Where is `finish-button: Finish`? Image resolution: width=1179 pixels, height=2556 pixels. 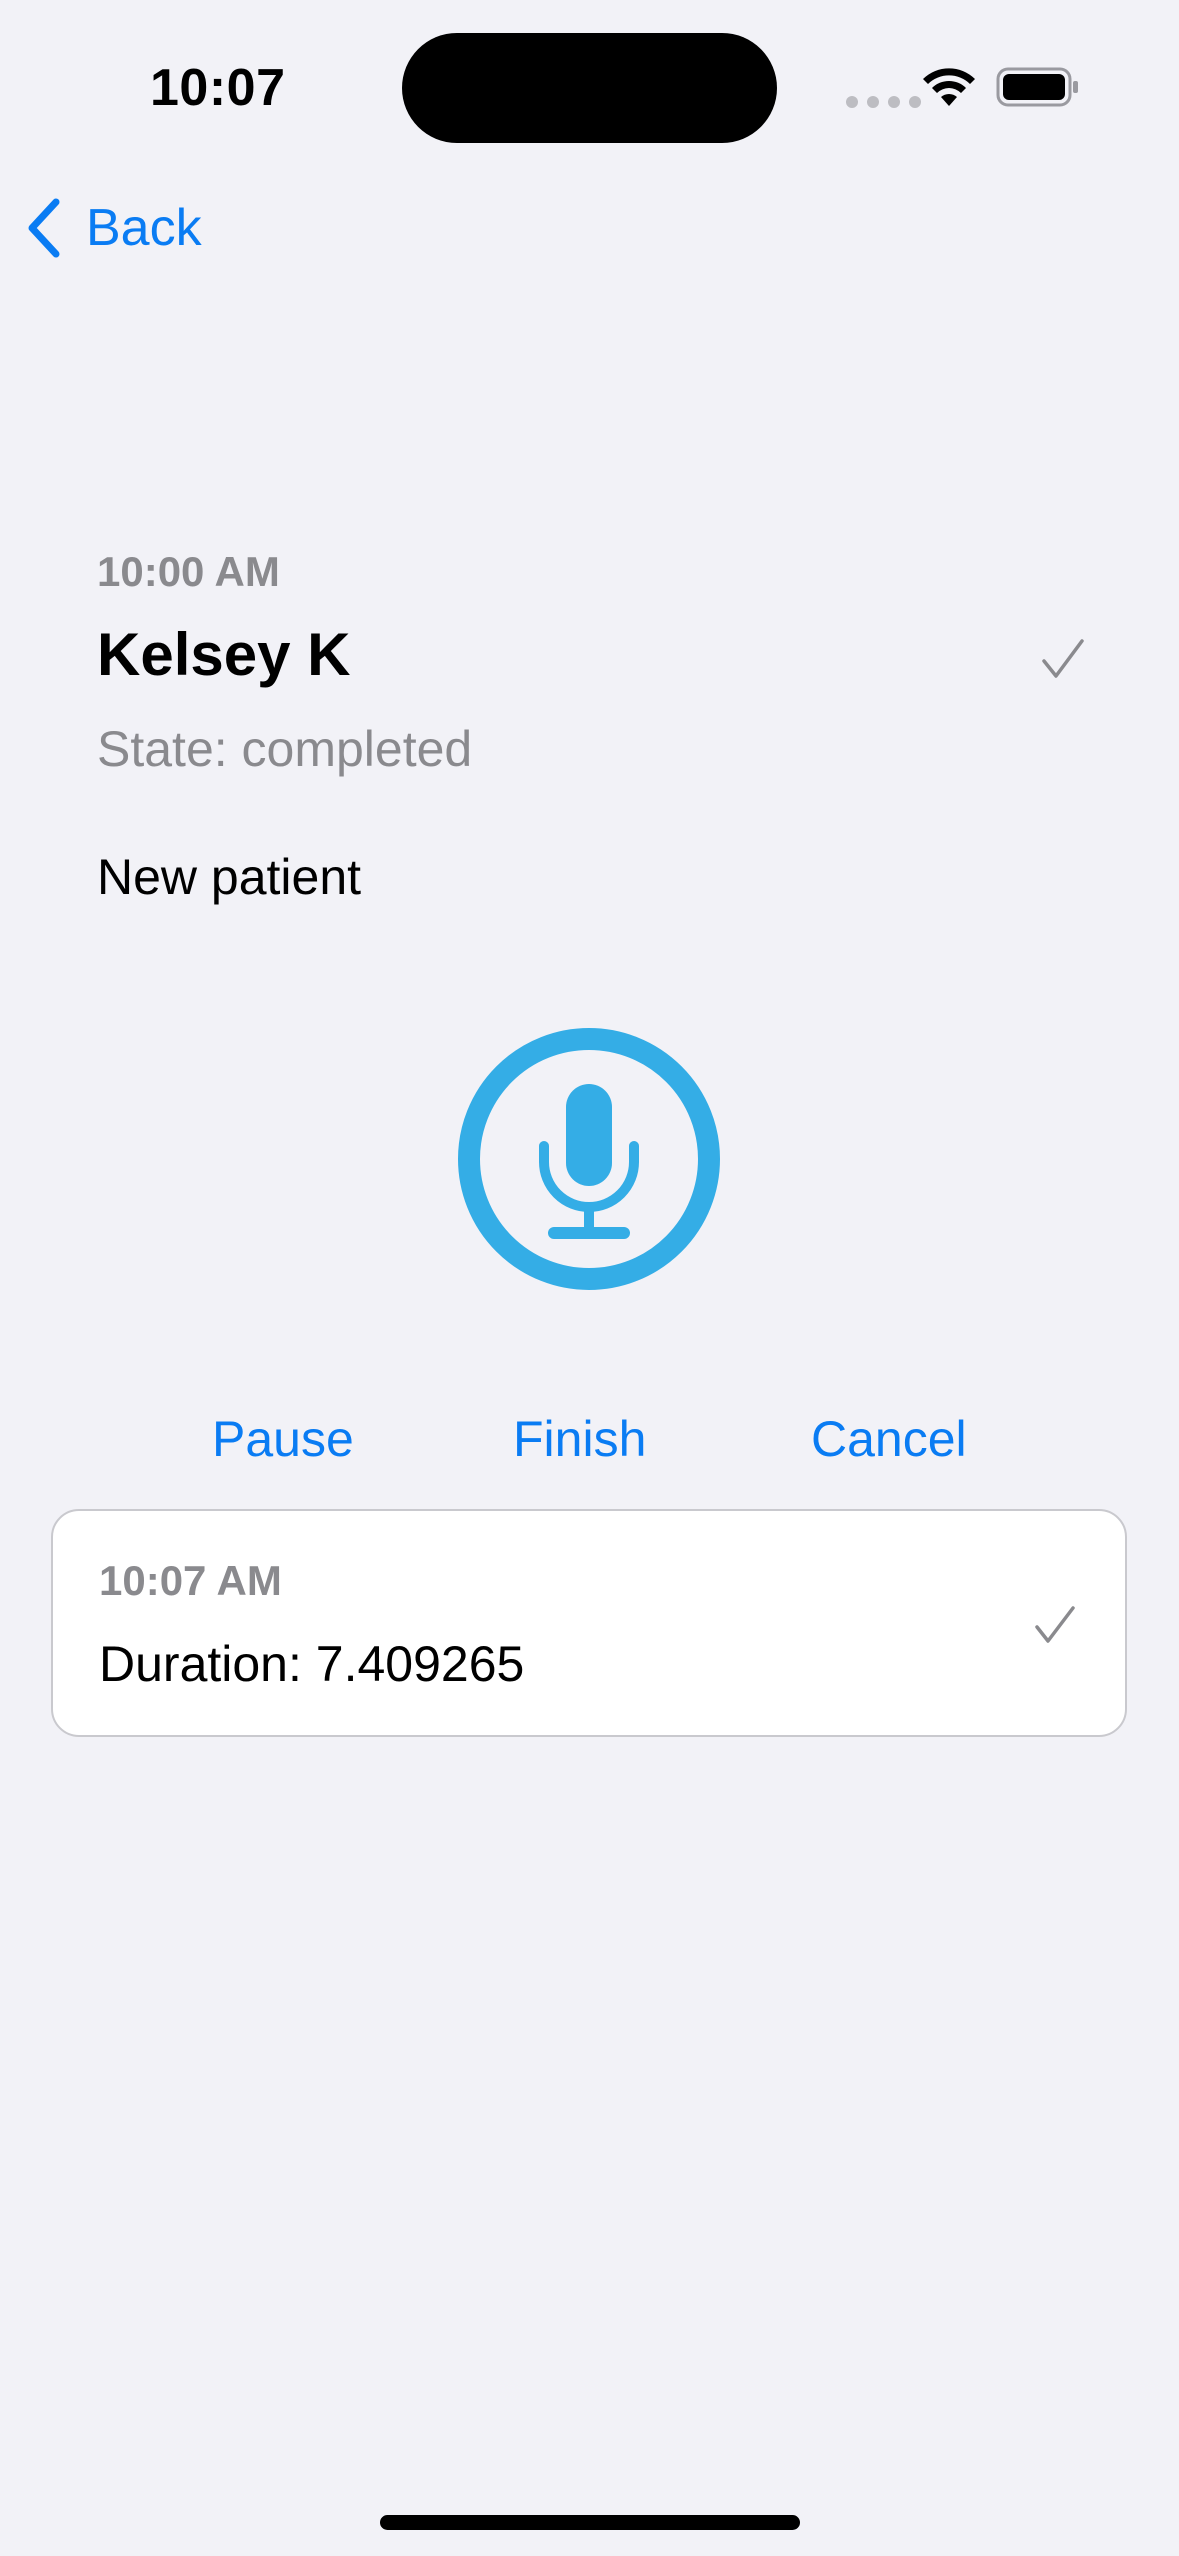
finish-button: Finish is located at coordinates (579, 1439).